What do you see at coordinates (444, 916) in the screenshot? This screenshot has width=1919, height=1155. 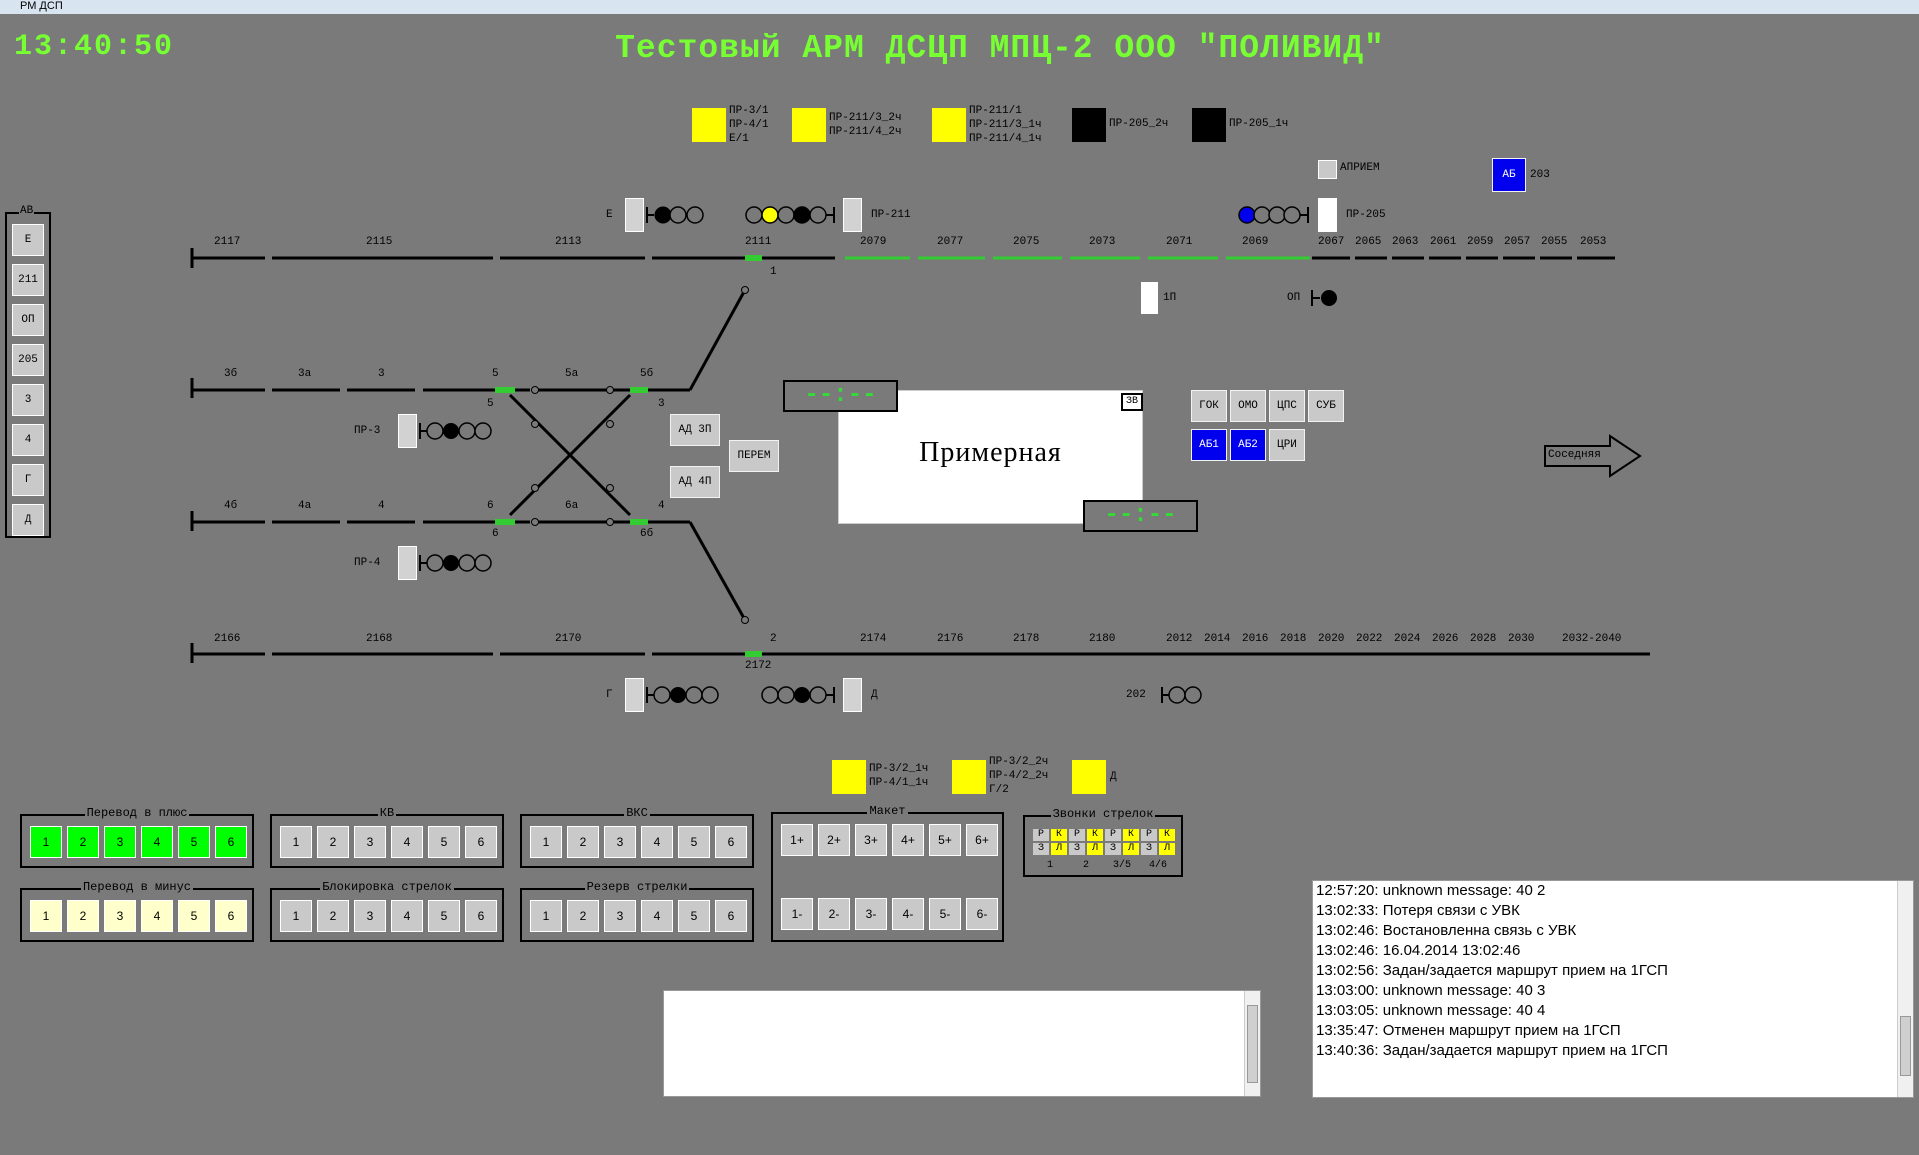 I see `block-button-5: 5` at bounding box center [444, 916].